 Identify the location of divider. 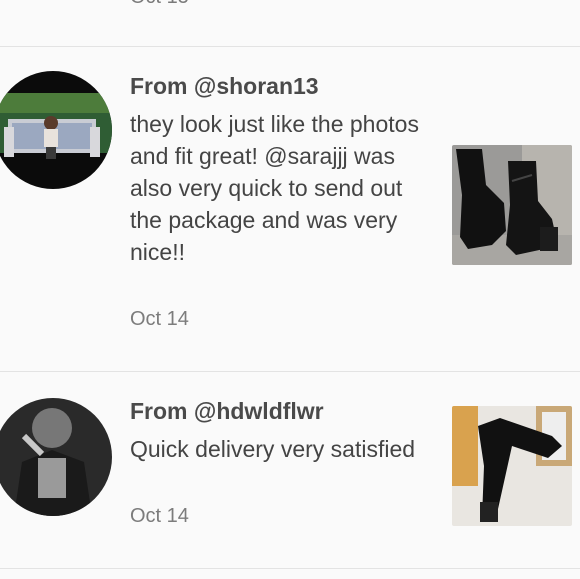
(290, 568).